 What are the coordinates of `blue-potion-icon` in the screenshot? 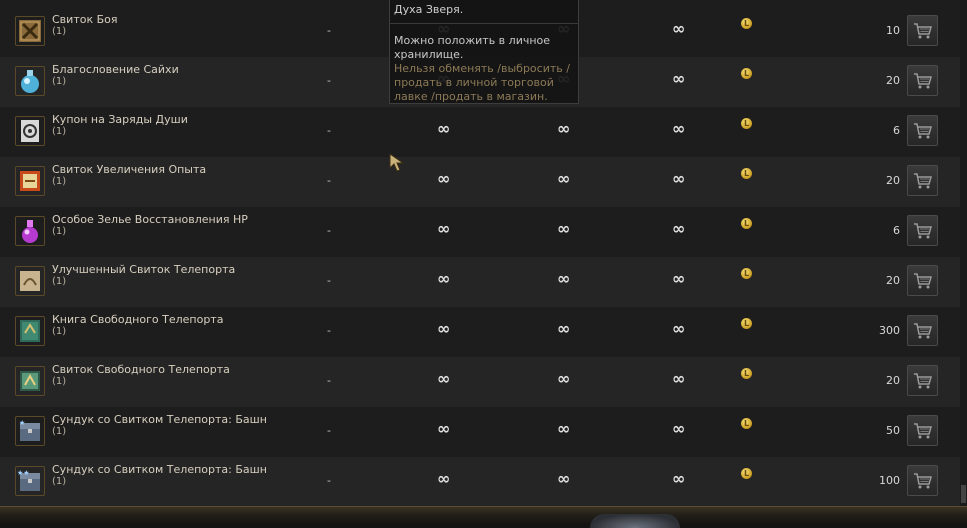 It's located at (30, 81).